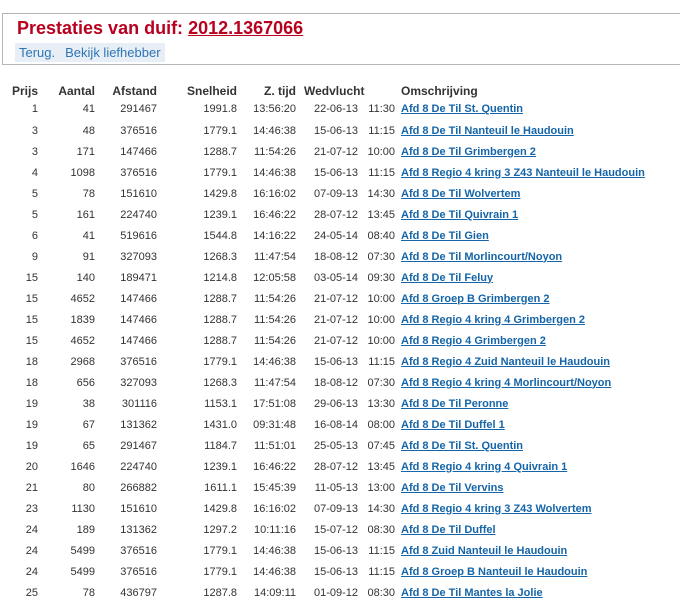 This screenshot has height=603, width=680. I want to click on race-description-link: Afd 8 De Til Feluy, so click(447, 278).